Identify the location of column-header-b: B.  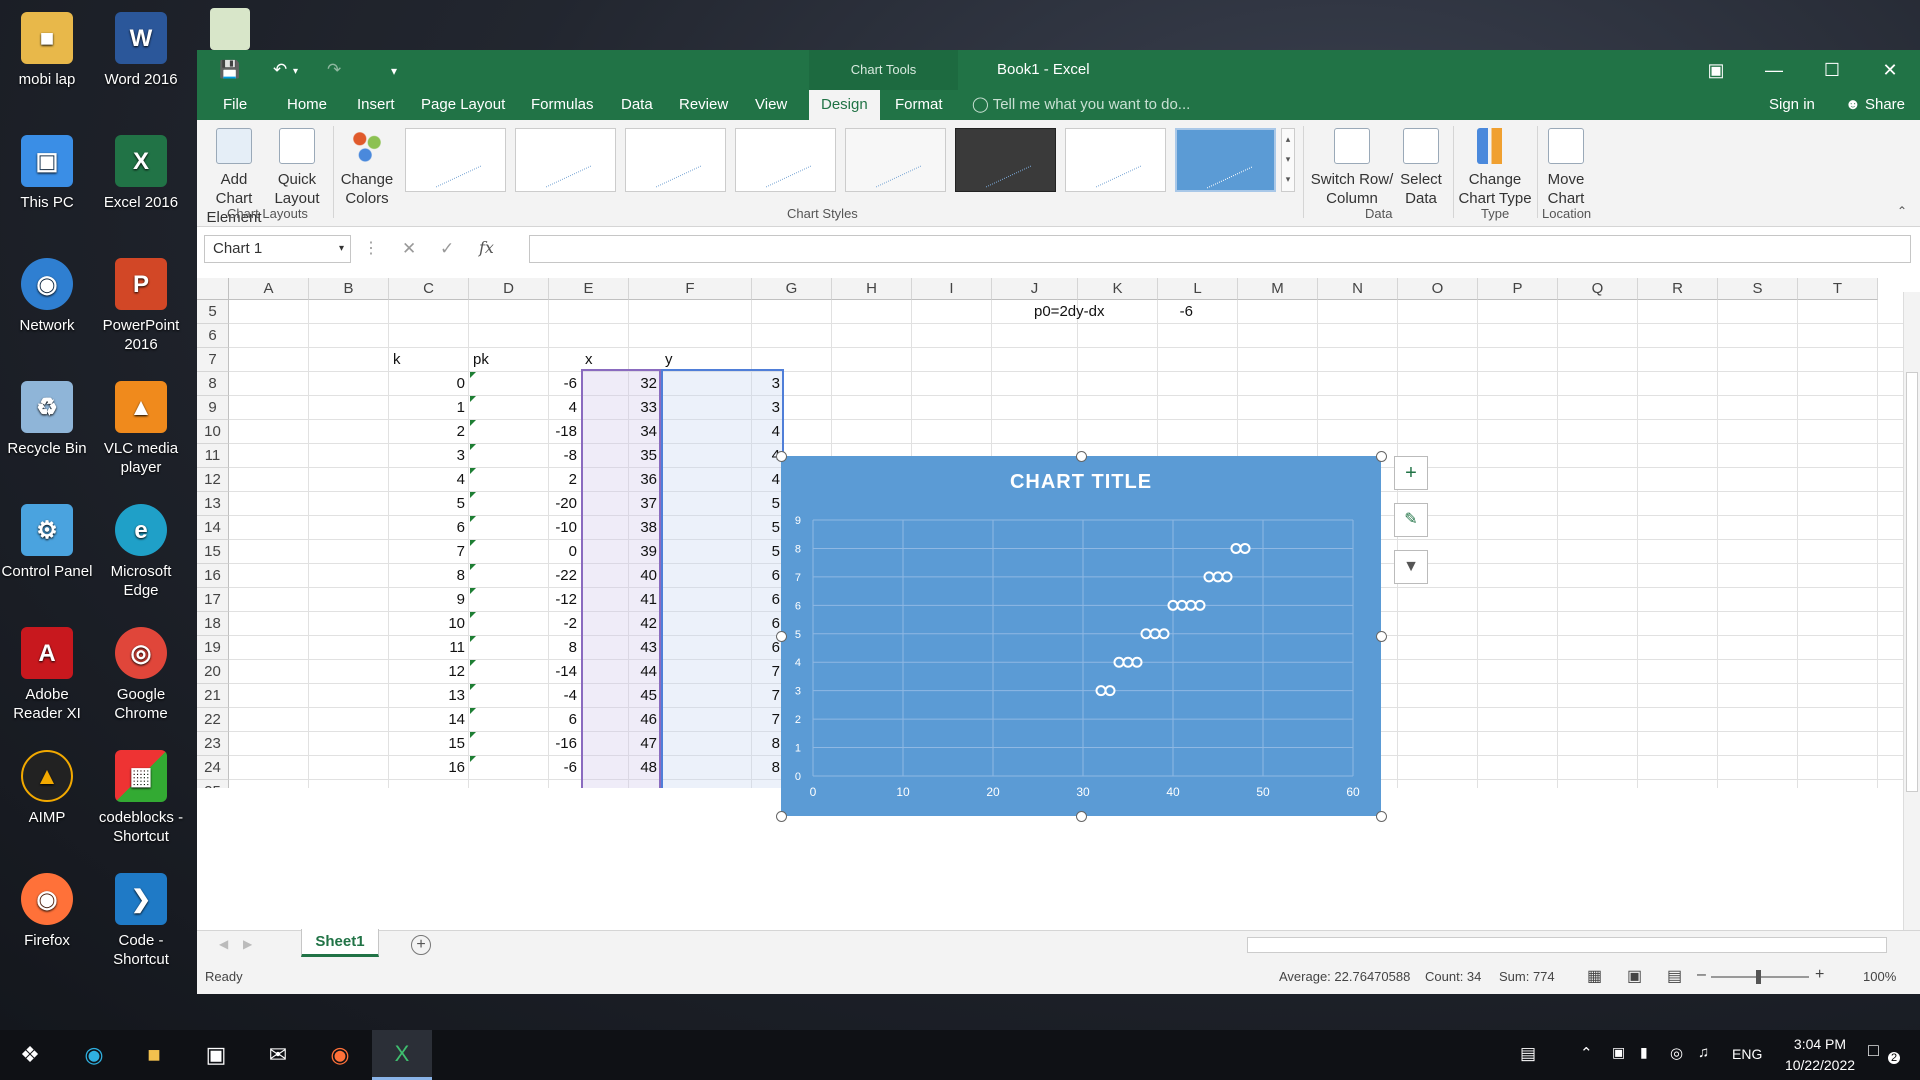
(349, 289).